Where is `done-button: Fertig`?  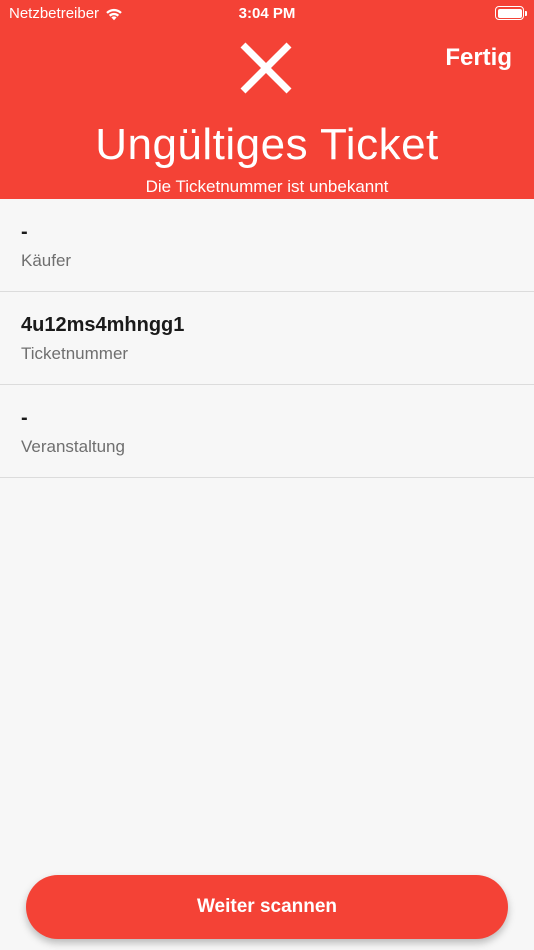
done-button: Fertig is located at coordinates (478, 58).